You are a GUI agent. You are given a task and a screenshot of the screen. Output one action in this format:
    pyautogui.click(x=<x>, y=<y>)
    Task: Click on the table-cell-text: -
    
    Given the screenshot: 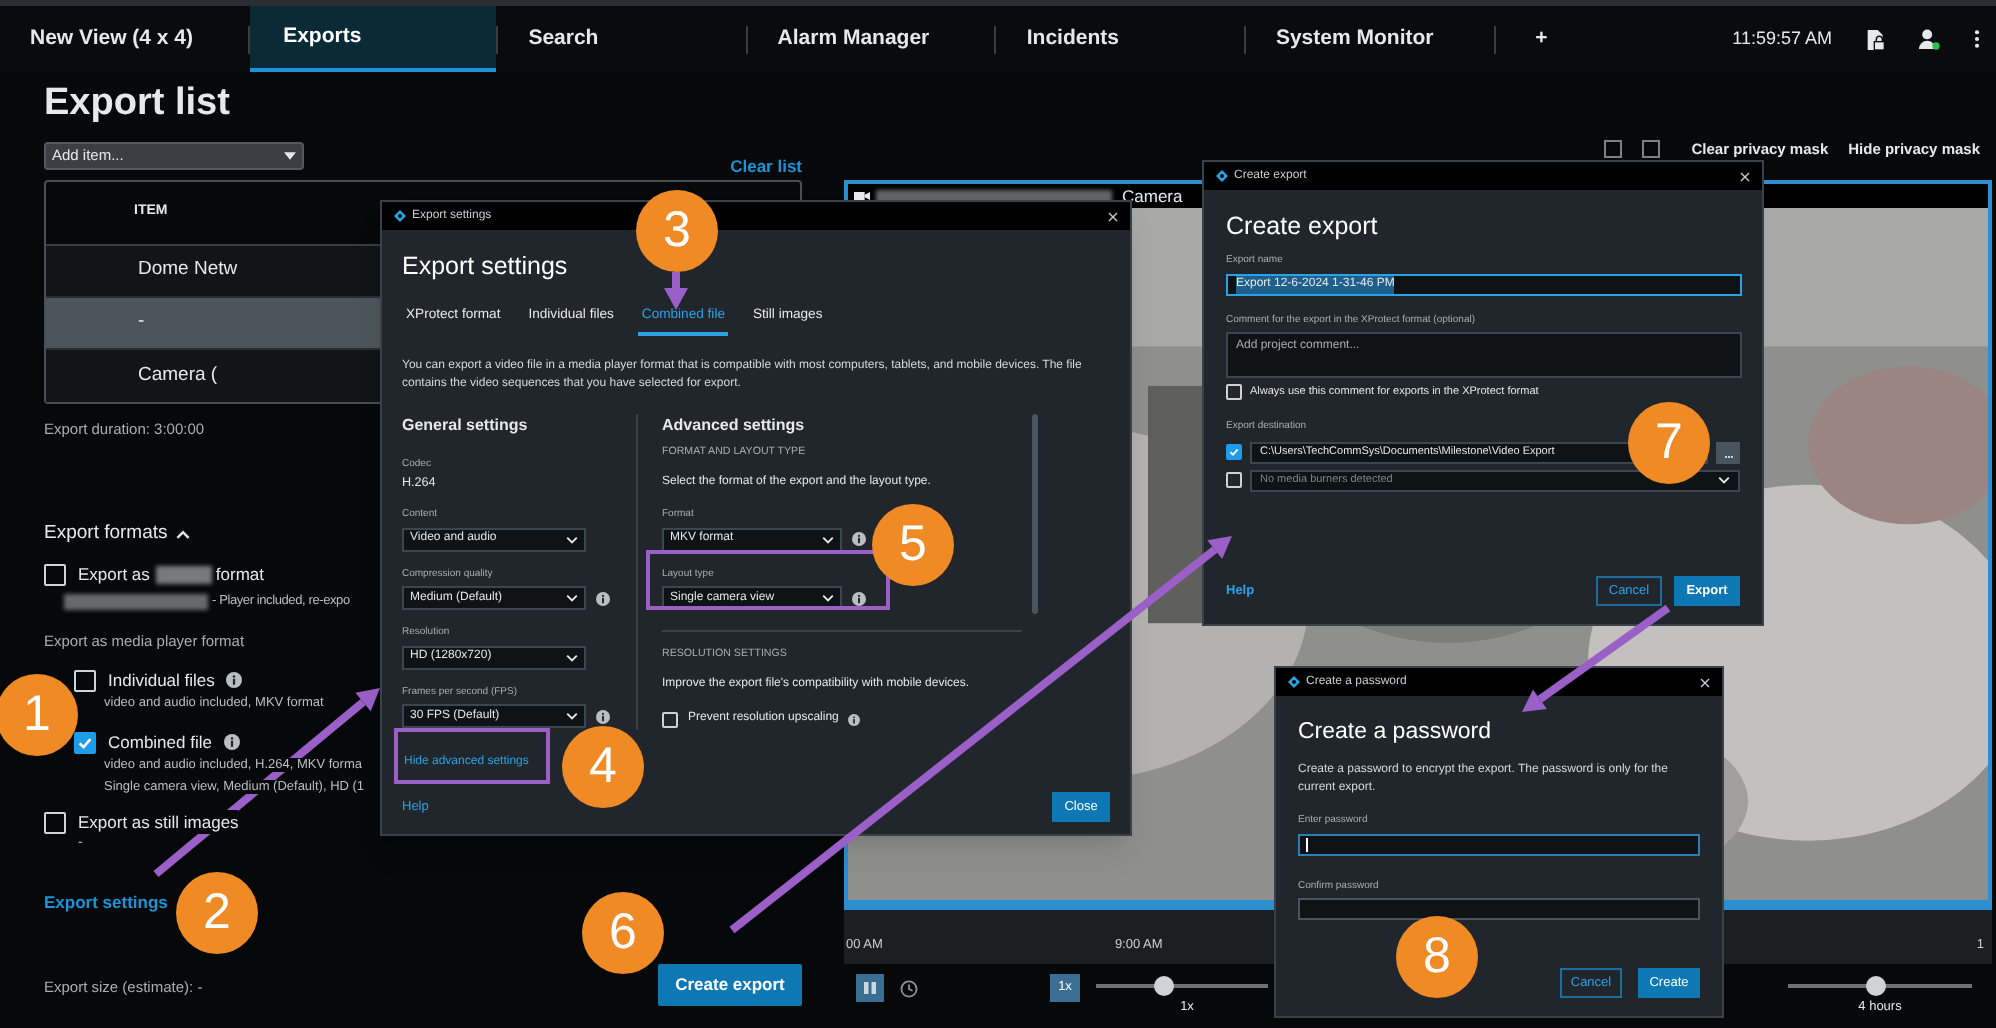 What is the action you would take?
    pyautogui.click(x=141, y=322)
    